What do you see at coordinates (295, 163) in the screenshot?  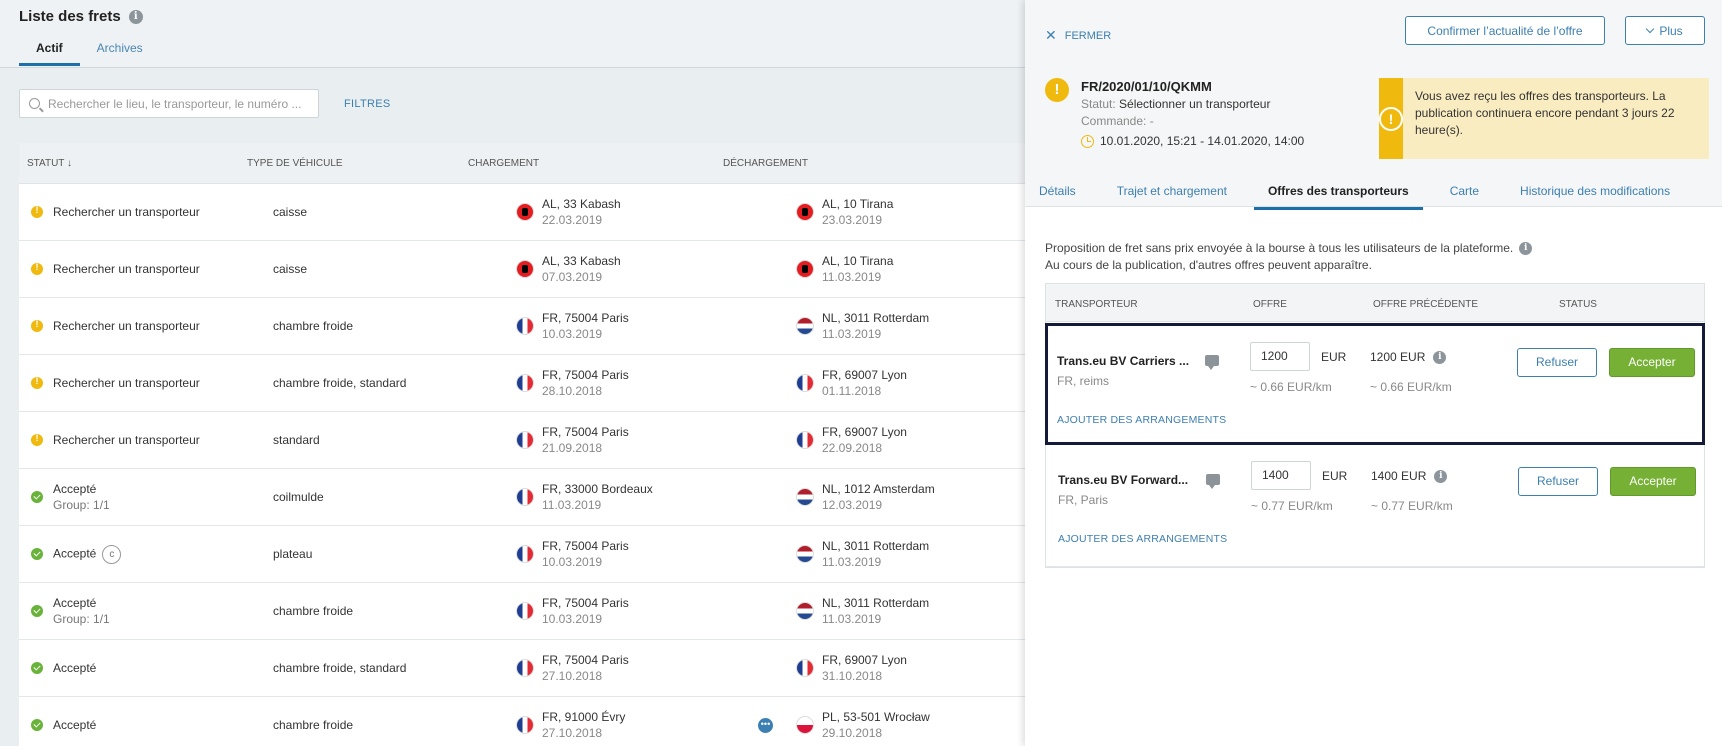 I see `column-vehicle-header: TYPE DE VÉHICULE` at bounding box center [295, 163].